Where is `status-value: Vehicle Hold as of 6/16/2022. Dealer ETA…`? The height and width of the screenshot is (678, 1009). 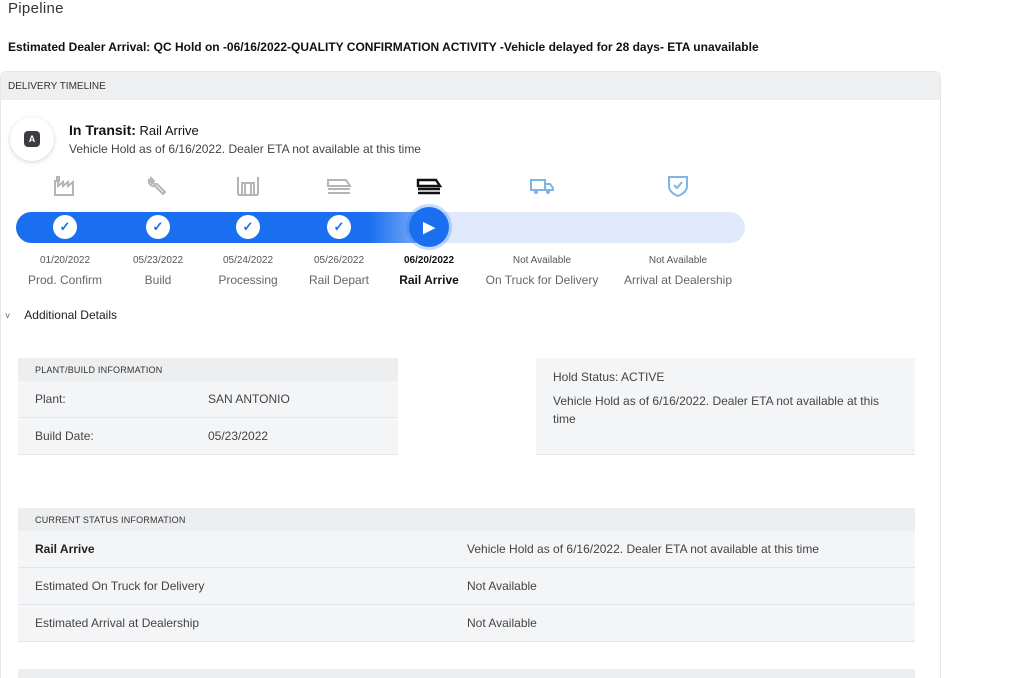
status-value: Vehicle Hold as of 6/16/2022. Dealer ETA… is located at coordinates (643, 549).